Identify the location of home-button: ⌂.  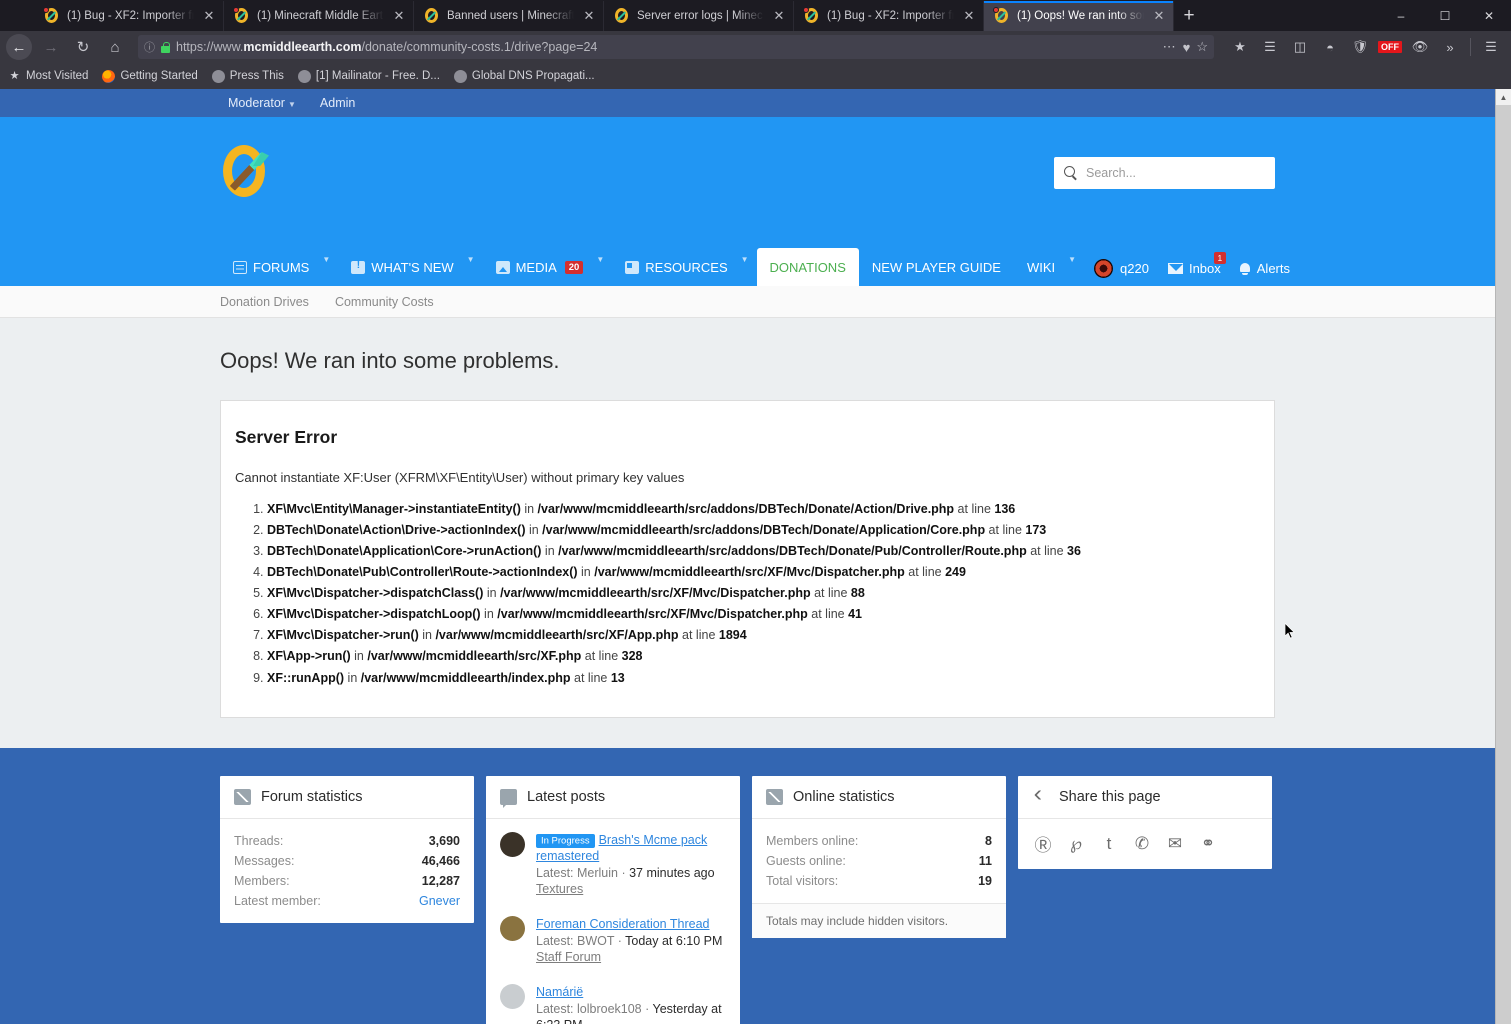
(115, 47).